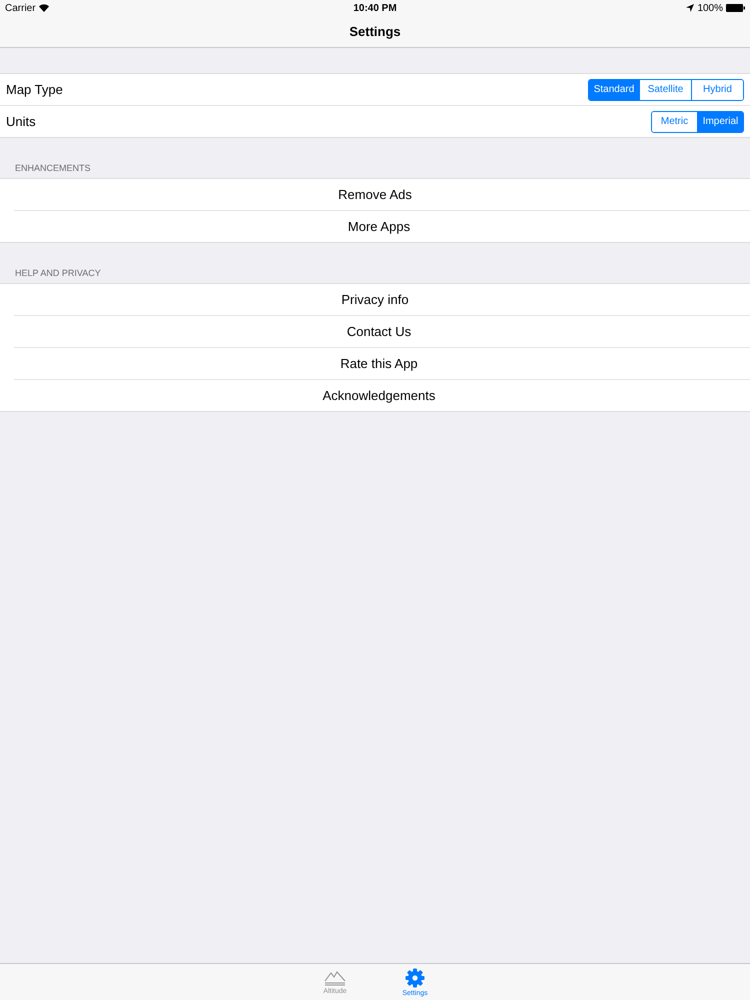 This screenshot has height=1000, width=750. I want to click on segment-option: Standard, so click(614, 90).